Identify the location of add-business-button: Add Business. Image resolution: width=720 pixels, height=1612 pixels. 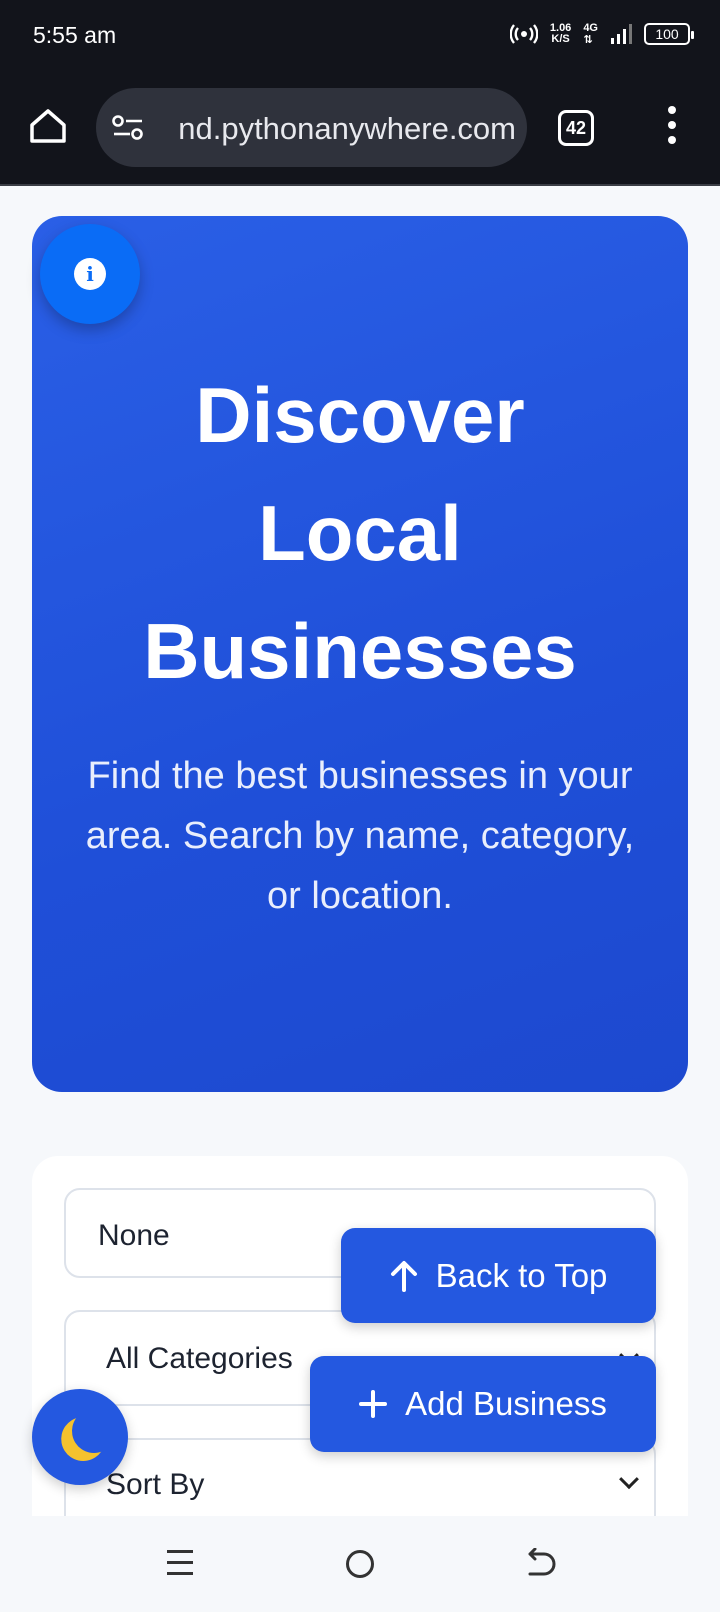
(483, 1404).